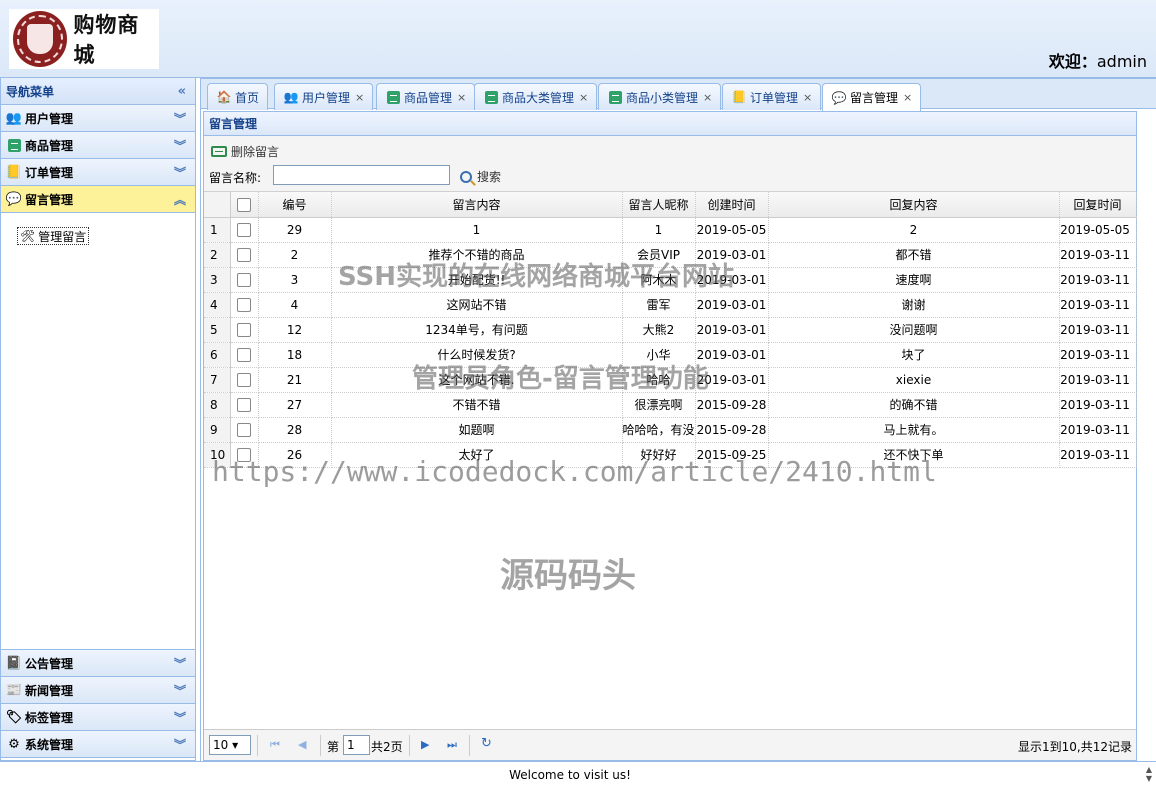 The height and width of the screenshot is (786, 1156). What do you see at coordinates (660, 96) in the screenshot?
I see `tab-product-subcategories: 商品小类管理 ×` at bounding box center [660, 96].